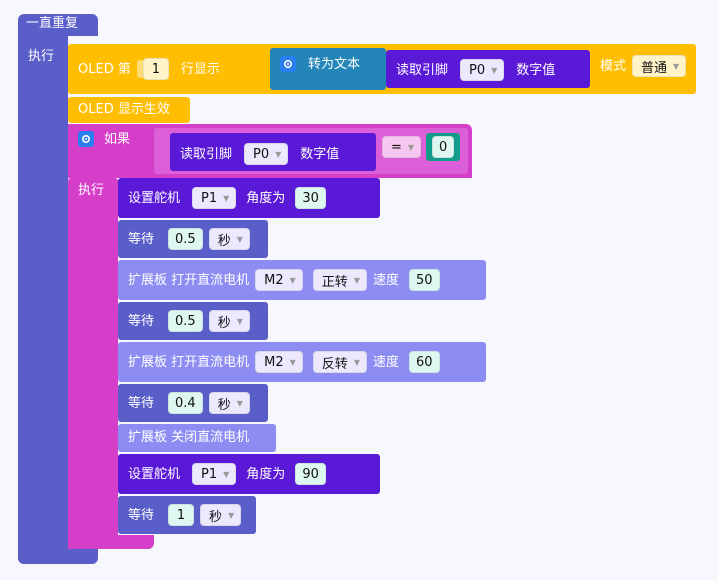 The height and width of the screenshot is (580, 718). What do you see at coordinates (91, 190) in the screenshot?
I see `if-do-label: 执行` at bounding box center [91, 190].